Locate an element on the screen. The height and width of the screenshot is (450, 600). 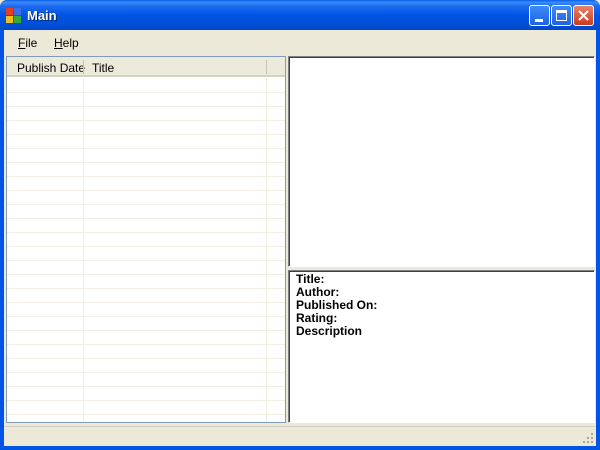
menu-help-mnemonic: H is located at coordinates (58, 43).